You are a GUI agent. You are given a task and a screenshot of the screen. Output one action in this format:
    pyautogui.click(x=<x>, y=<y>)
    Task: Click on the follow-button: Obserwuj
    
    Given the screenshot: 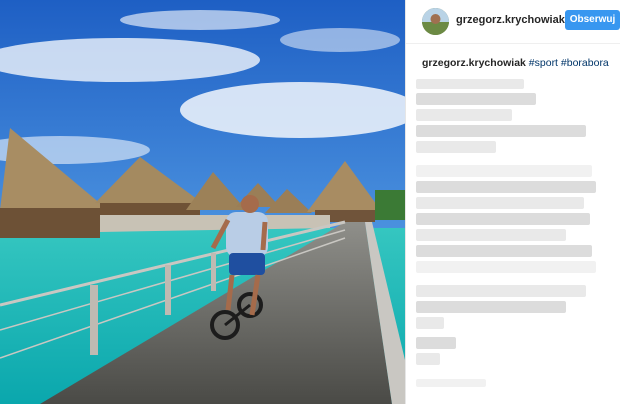 What is the action you would take?
    pyautogui.click(x=592, y=20)
    